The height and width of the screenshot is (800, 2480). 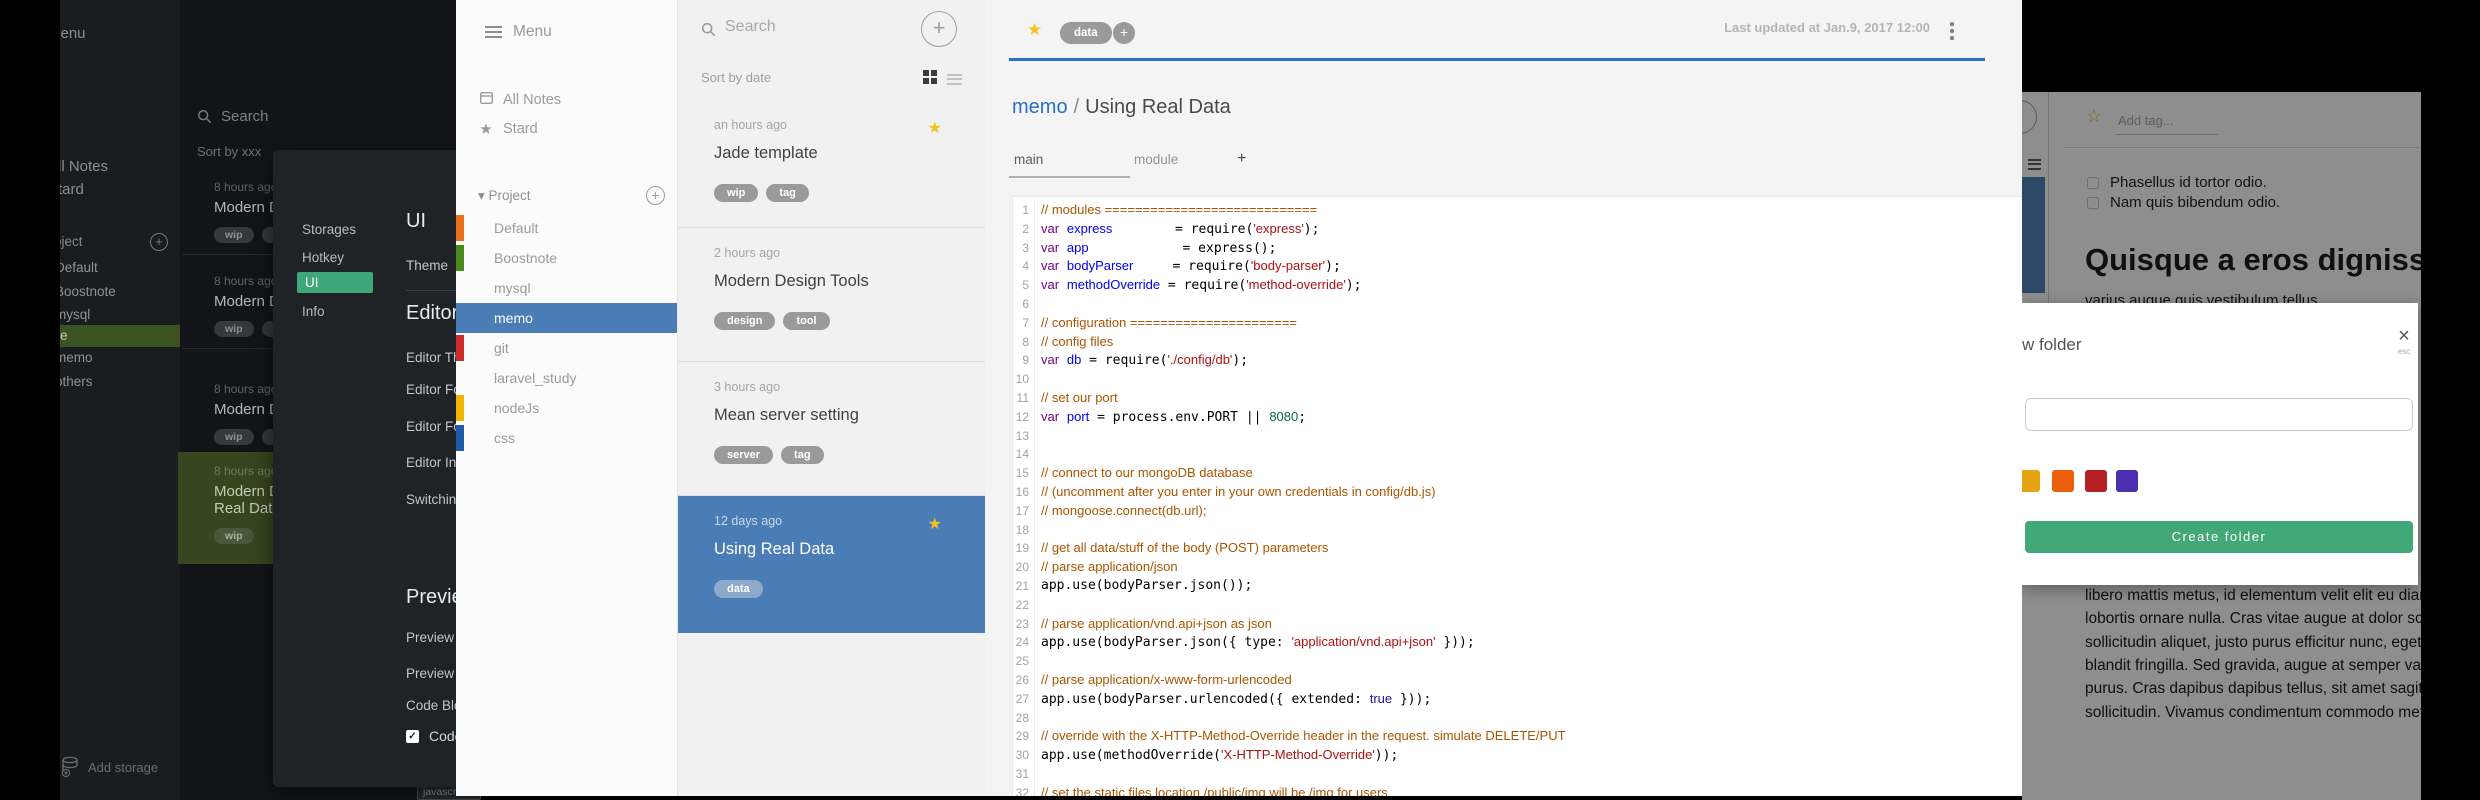 What do you see at coordinates (412, 736) in the screenshot?
I see `checkbox-icon: ✓` at bounding box center [412, 736].